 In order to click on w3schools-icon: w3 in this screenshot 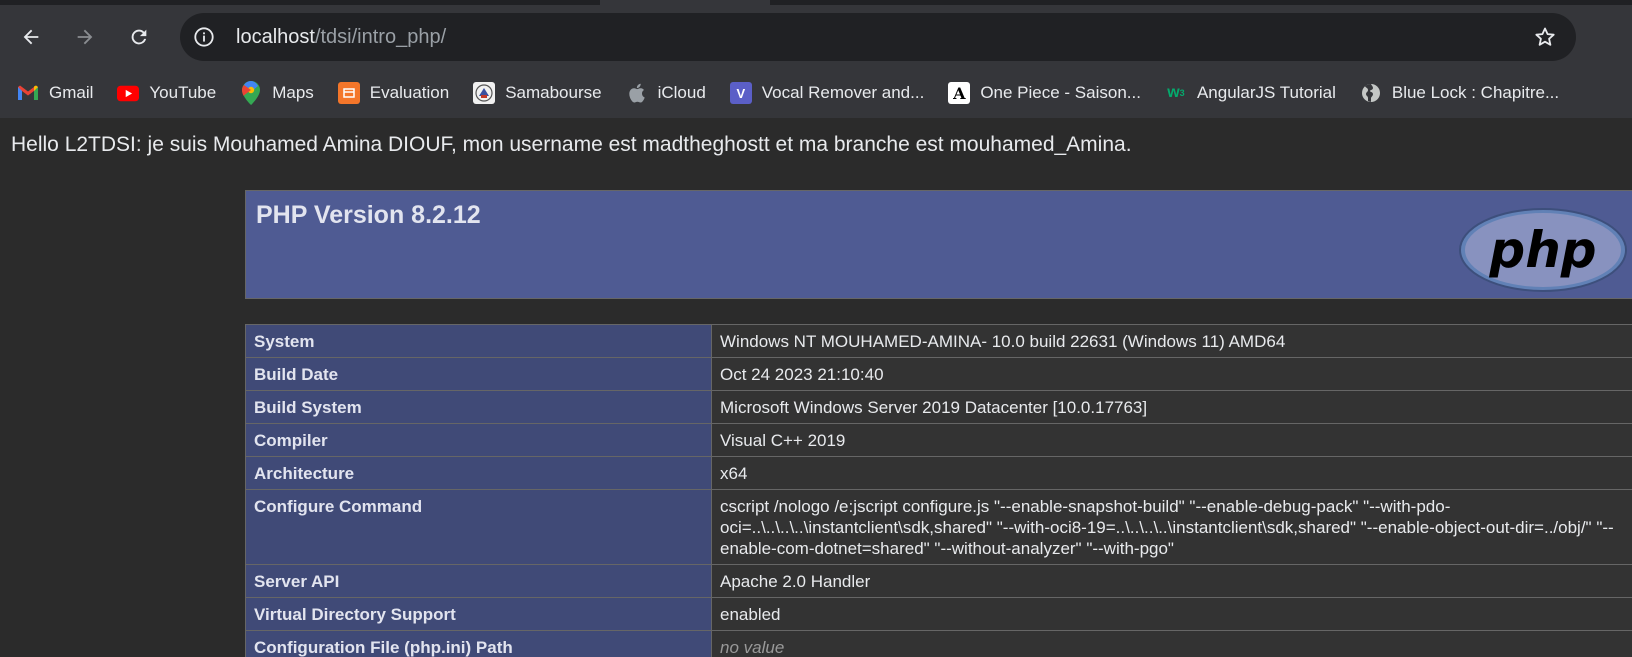, I will do `click(1176, 92)`.